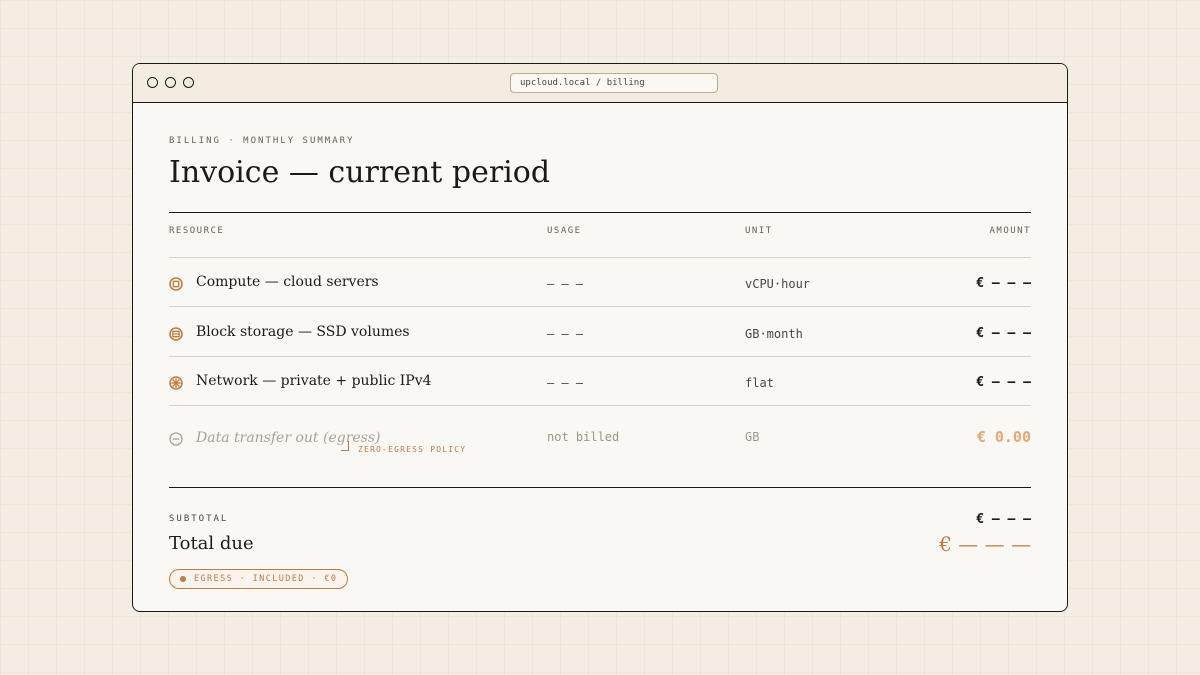 This screenshot has width=1200, height=675. Describe the element at coordinates (176, 439) in the screenshot. I see `no-charge-icon` at that location.